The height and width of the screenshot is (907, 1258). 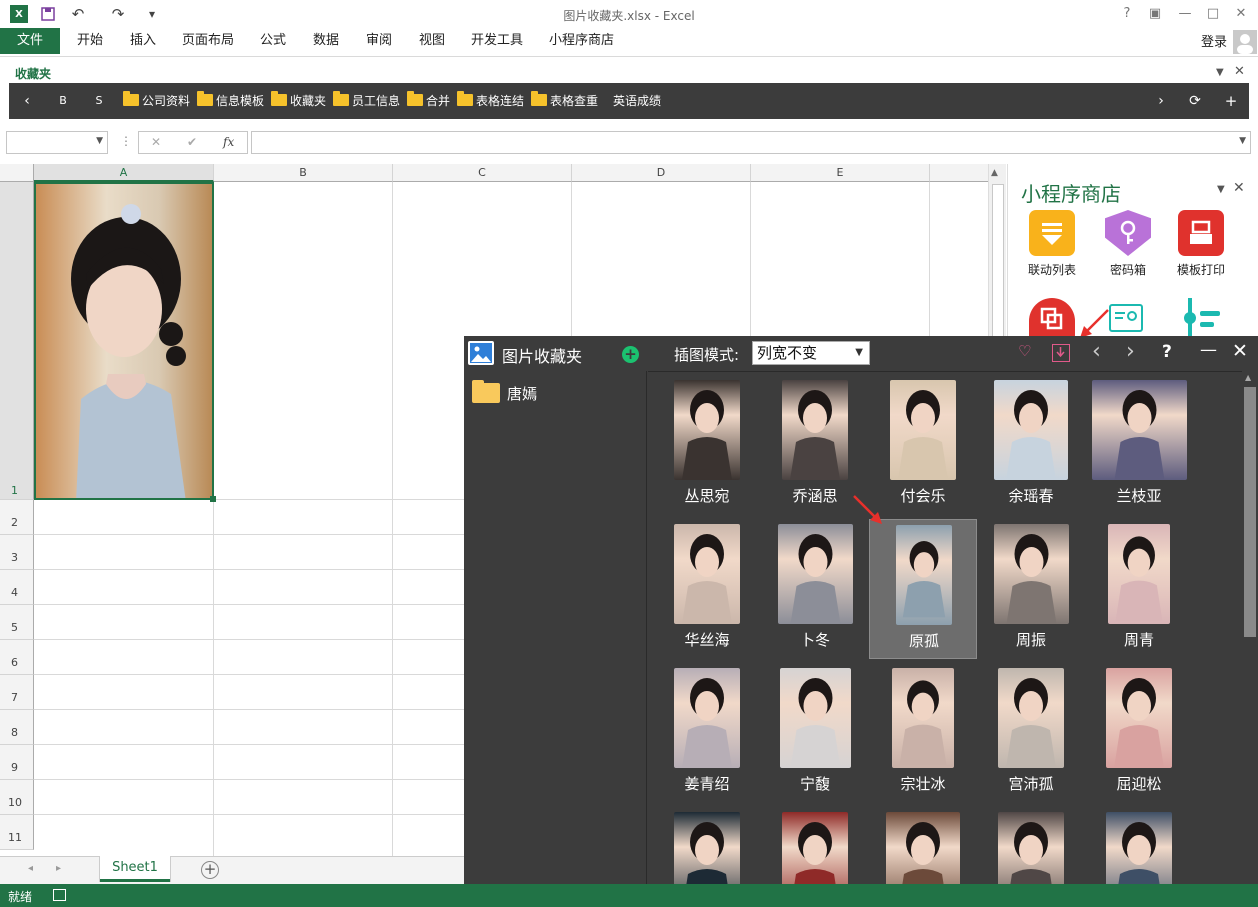 What do you see at coordinates (1250, 639) in the screenshot?
I see `panel-scrollbar: ▲ ▼` at bounding box center [1250, 639].